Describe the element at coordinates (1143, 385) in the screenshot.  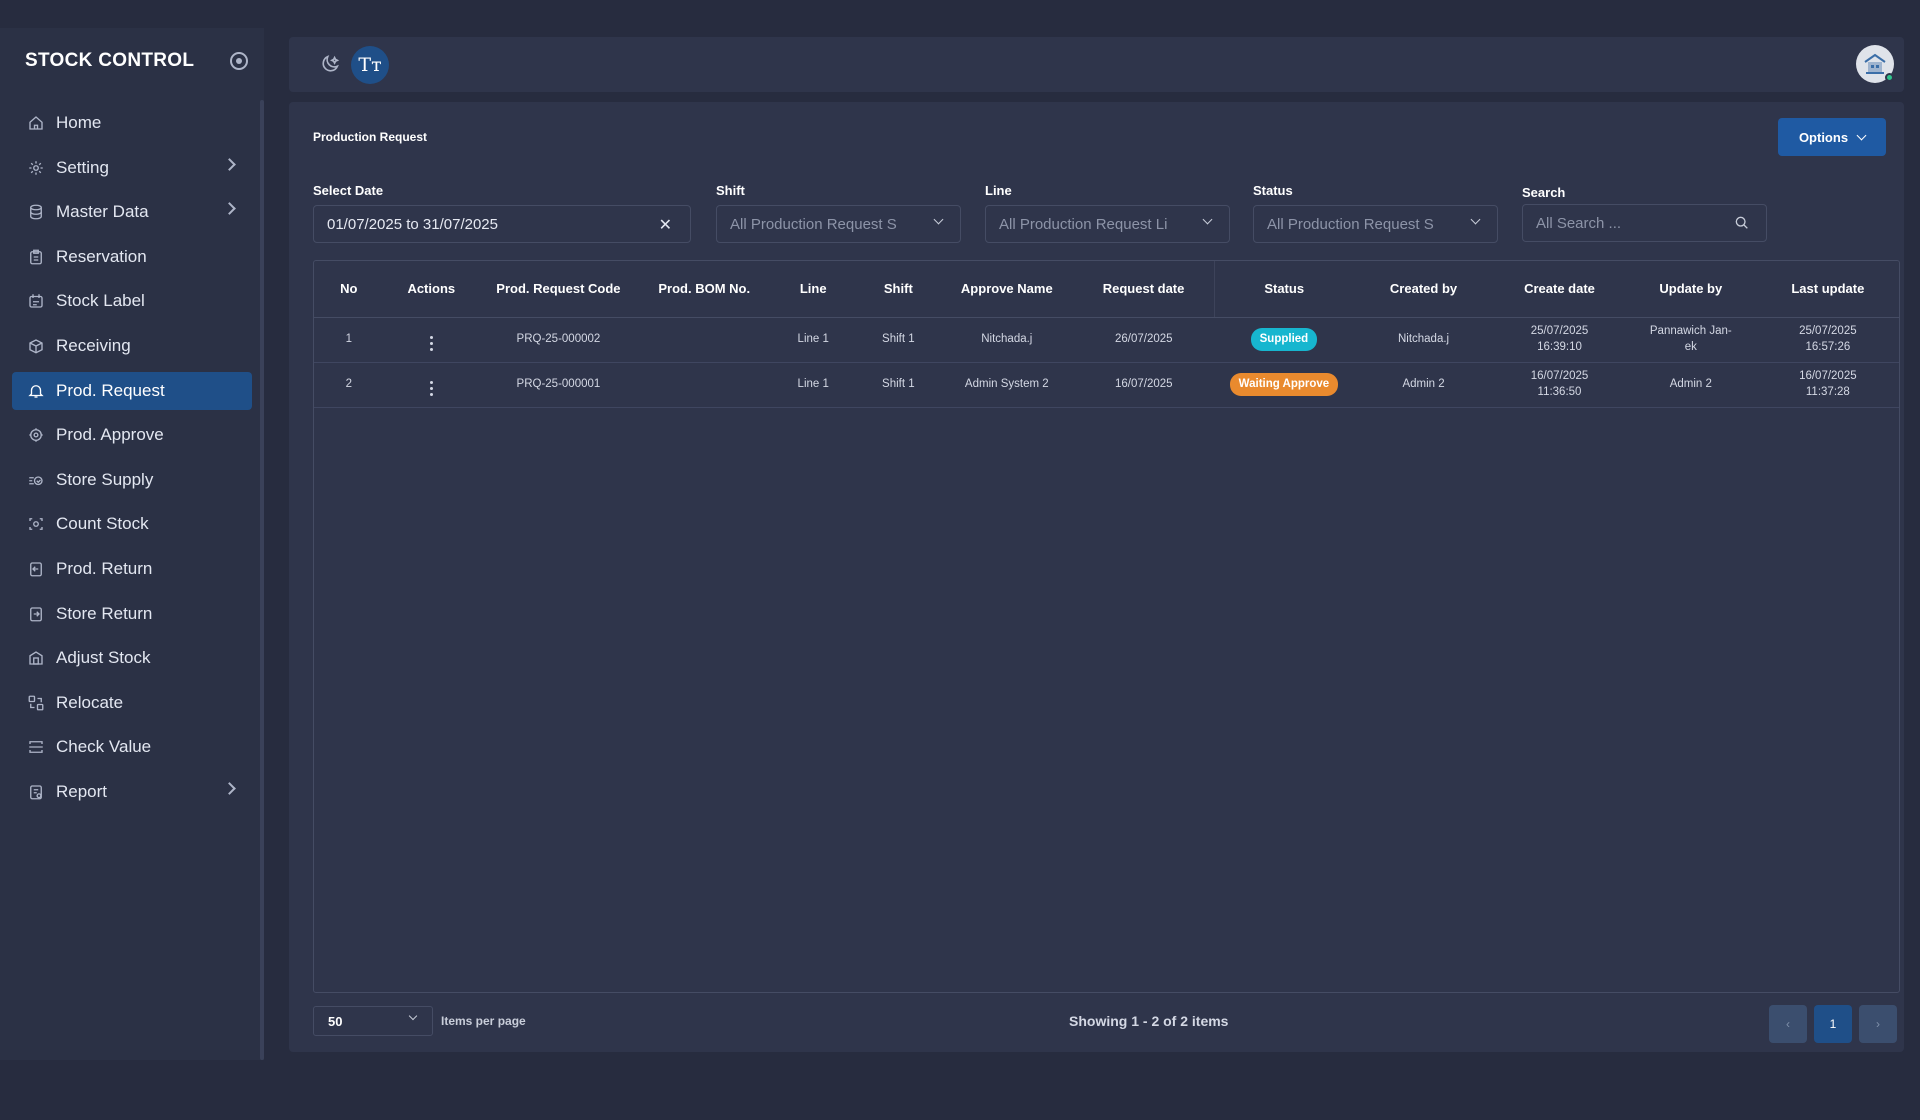
I see `cell-request-date: 16/07/2025` at that location.